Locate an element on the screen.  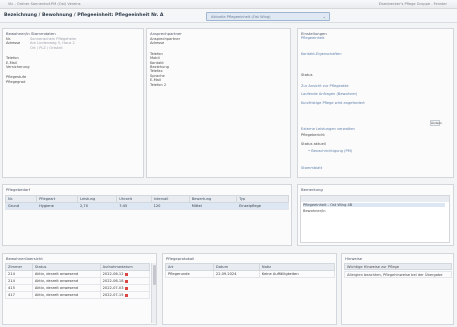
settings-link: Kurzfristige Pflege wird angefordert is located at coordinates (333, 103).